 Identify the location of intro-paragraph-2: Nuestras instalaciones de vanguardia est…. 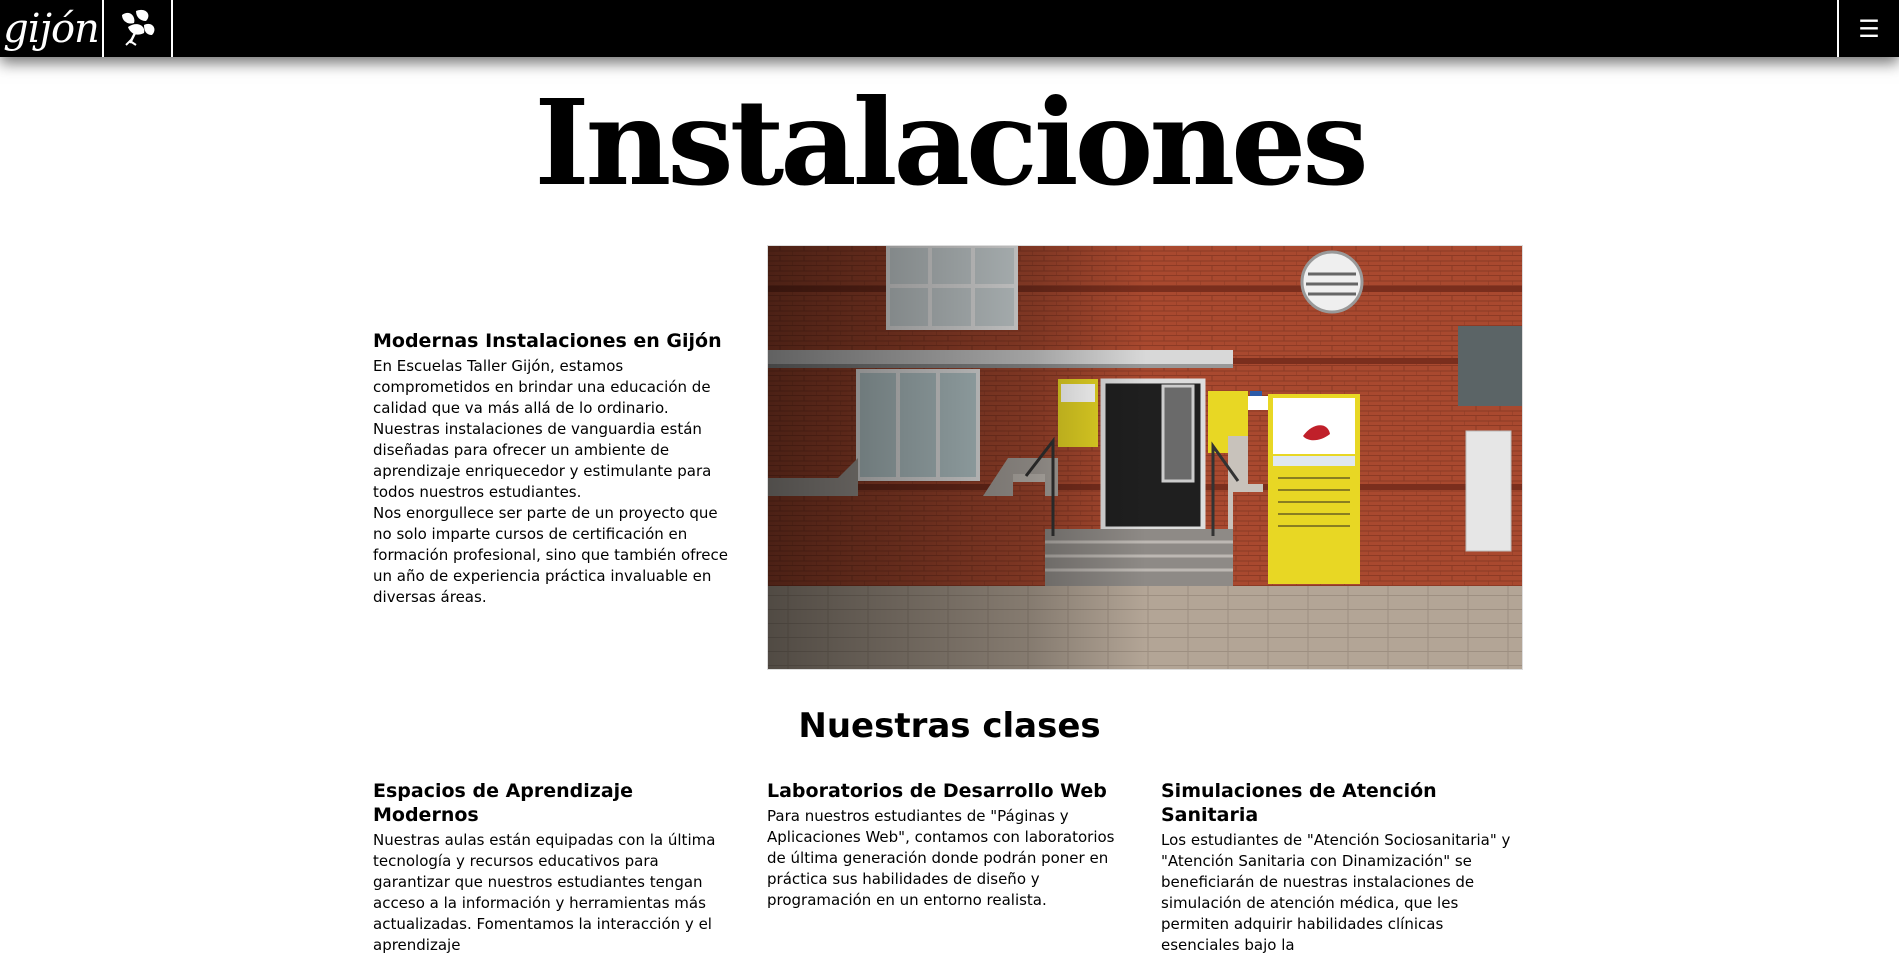
(542, 460).